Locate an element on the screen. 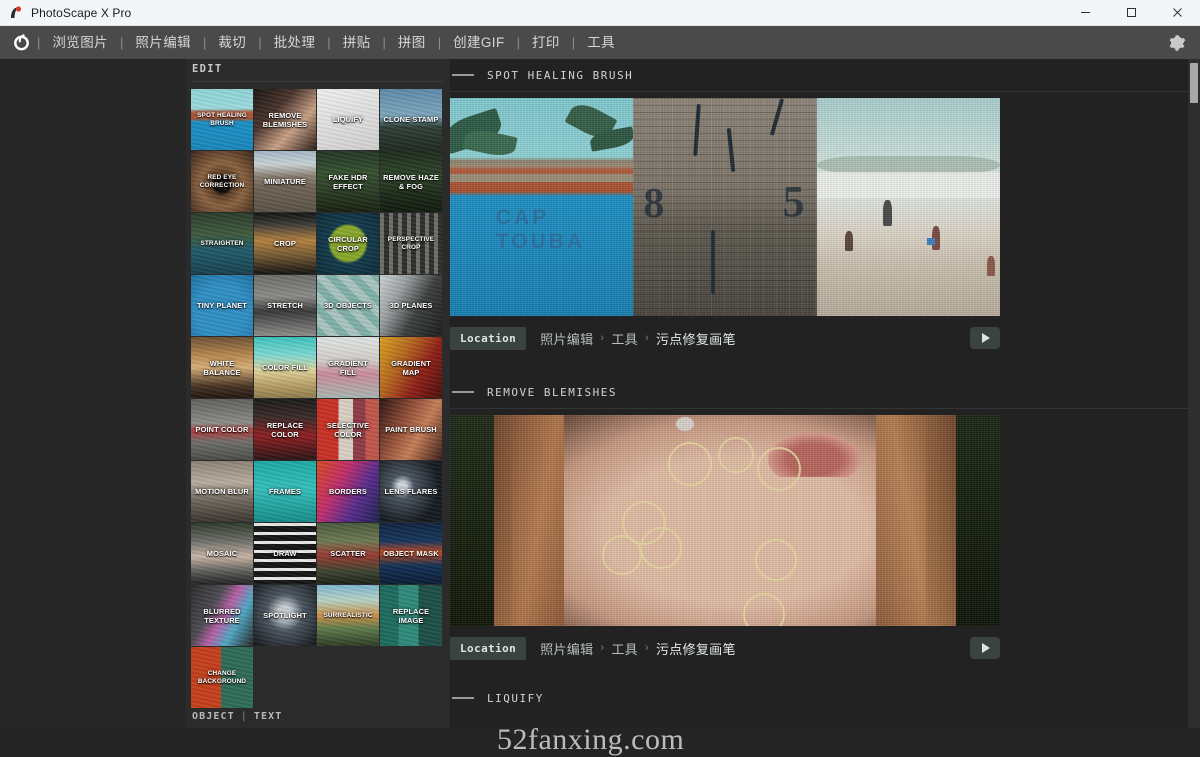 The width and height of the screenshot is (1200, 757). preview-image-brick-wall: 8 5 is located at coordinates (725, 207).